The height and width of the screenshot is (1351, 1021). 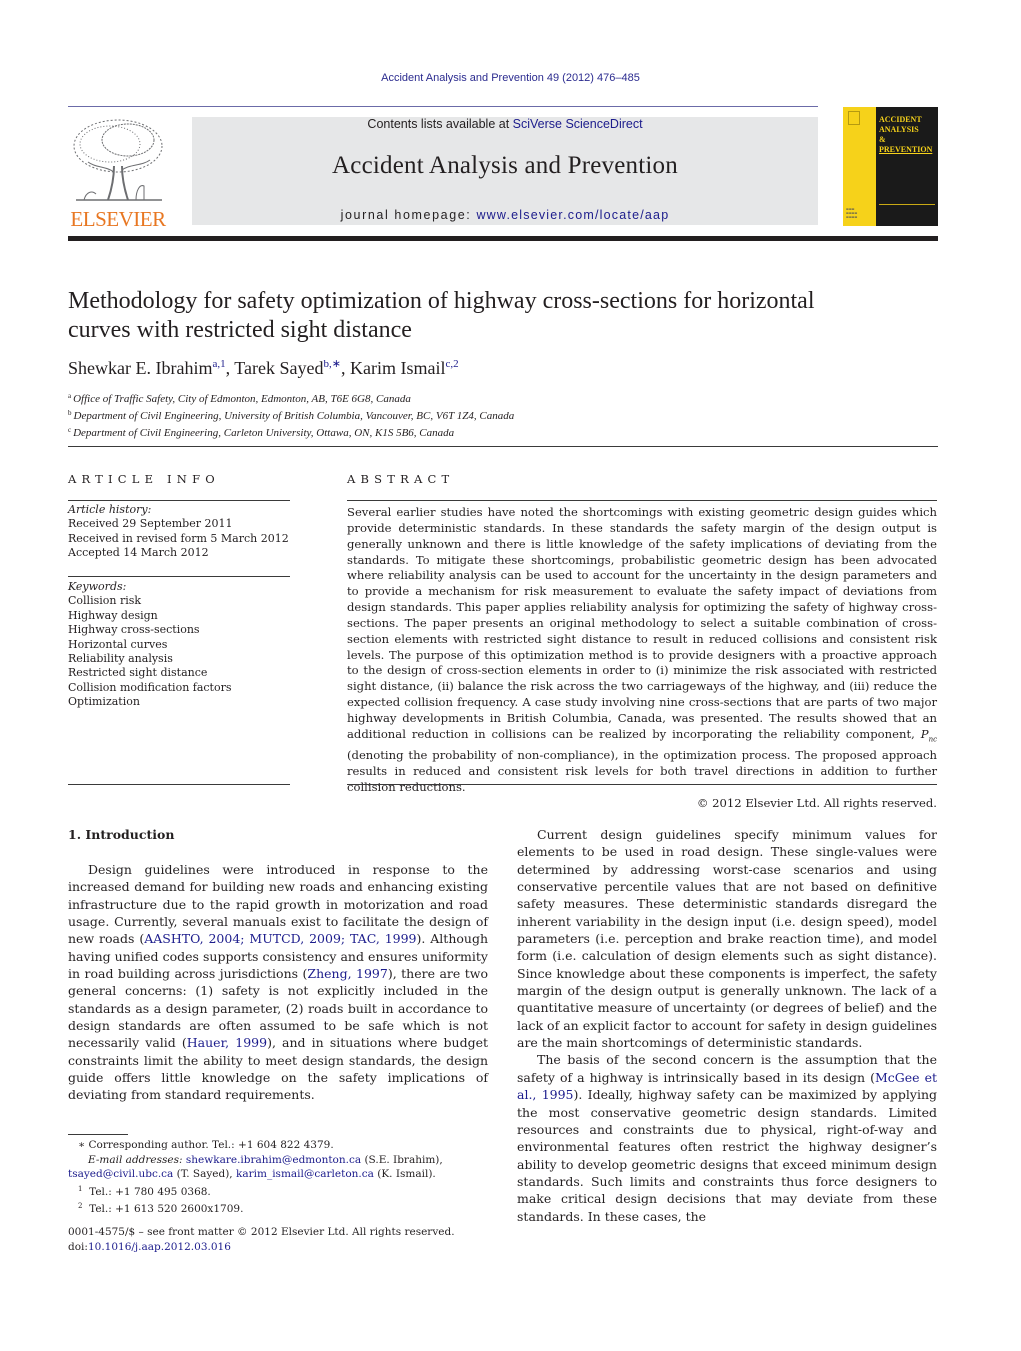 I want to click on author-marks: c,2, so click(x=451, y=364).